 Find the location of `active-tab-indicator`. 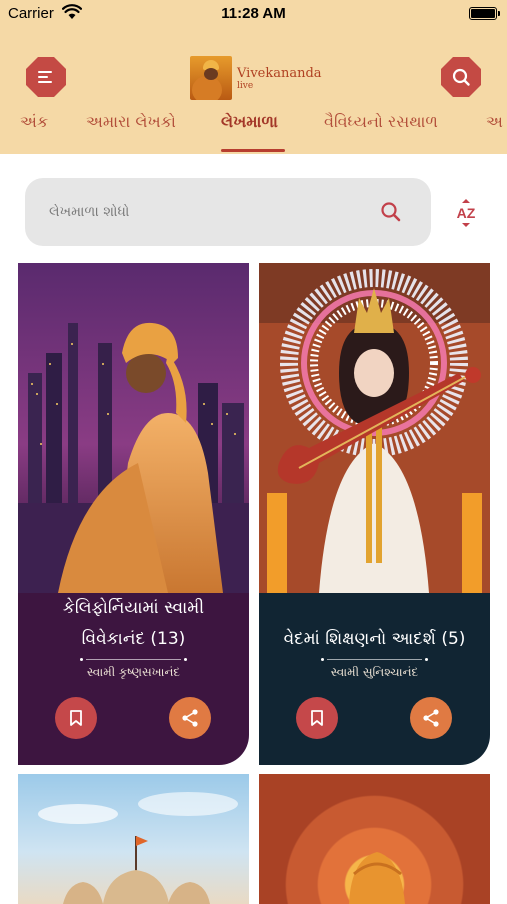

active-tab-indicator is located at coordinates (253, 150).